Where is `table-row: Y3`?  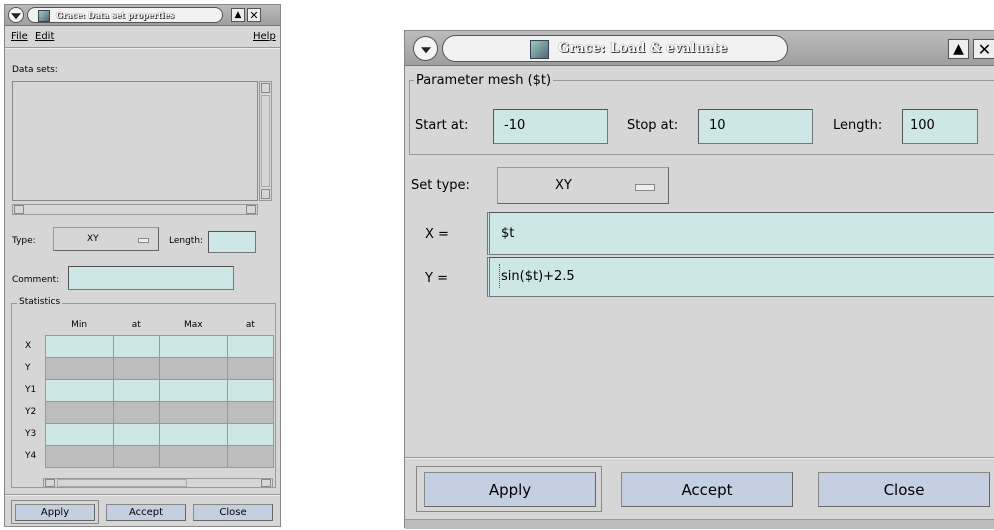
table-row: Y3 is located at coordinates (147, 434).